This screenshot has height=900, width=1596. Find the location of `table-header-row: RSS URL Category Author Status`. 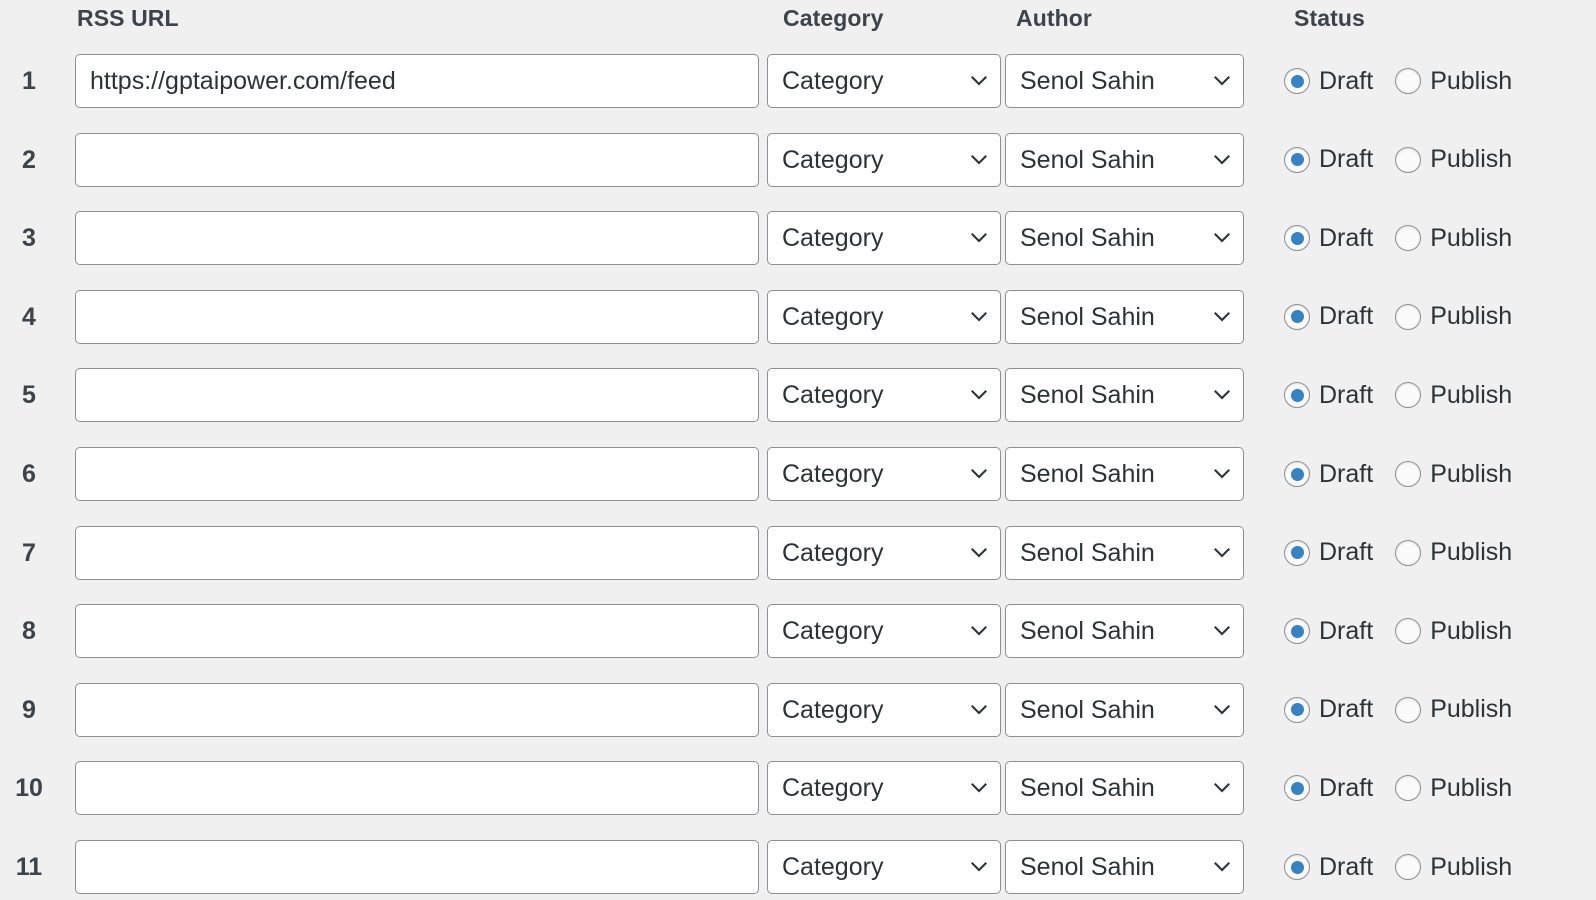

table-header-row: RSS URL Category Author Status is located at coordinates (798, 24).